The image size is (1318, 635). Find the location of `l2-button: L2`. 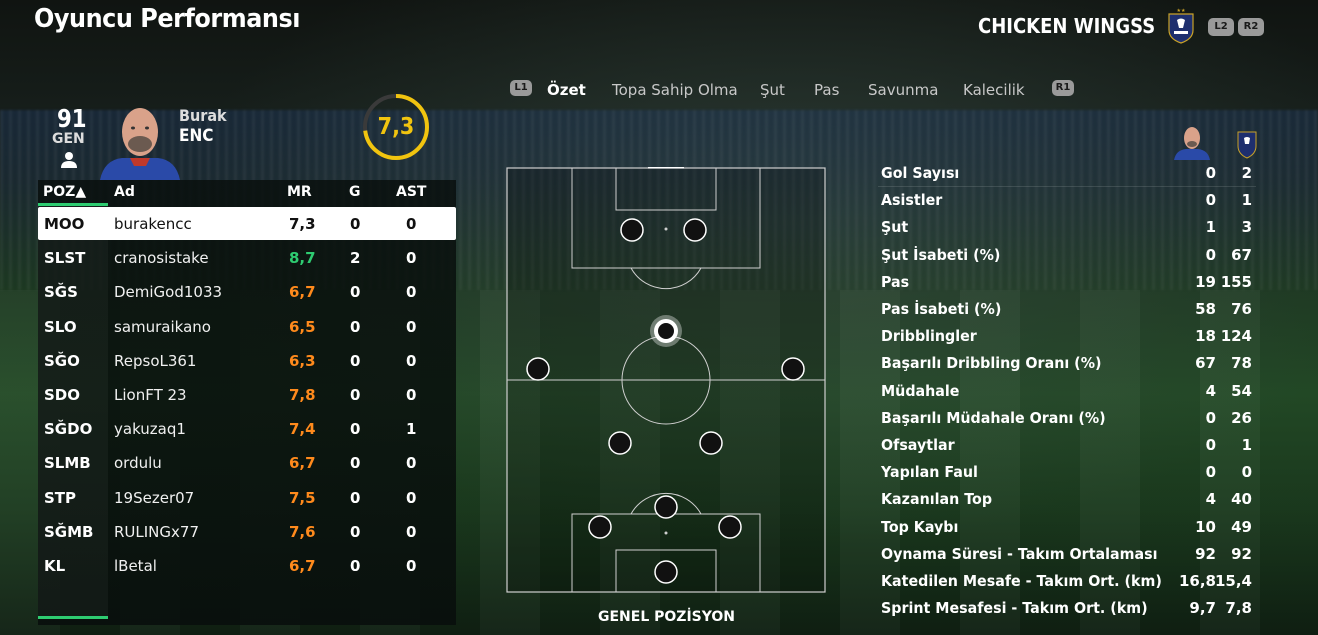

l2-button: L2 is located at coordinates (1221, 27).